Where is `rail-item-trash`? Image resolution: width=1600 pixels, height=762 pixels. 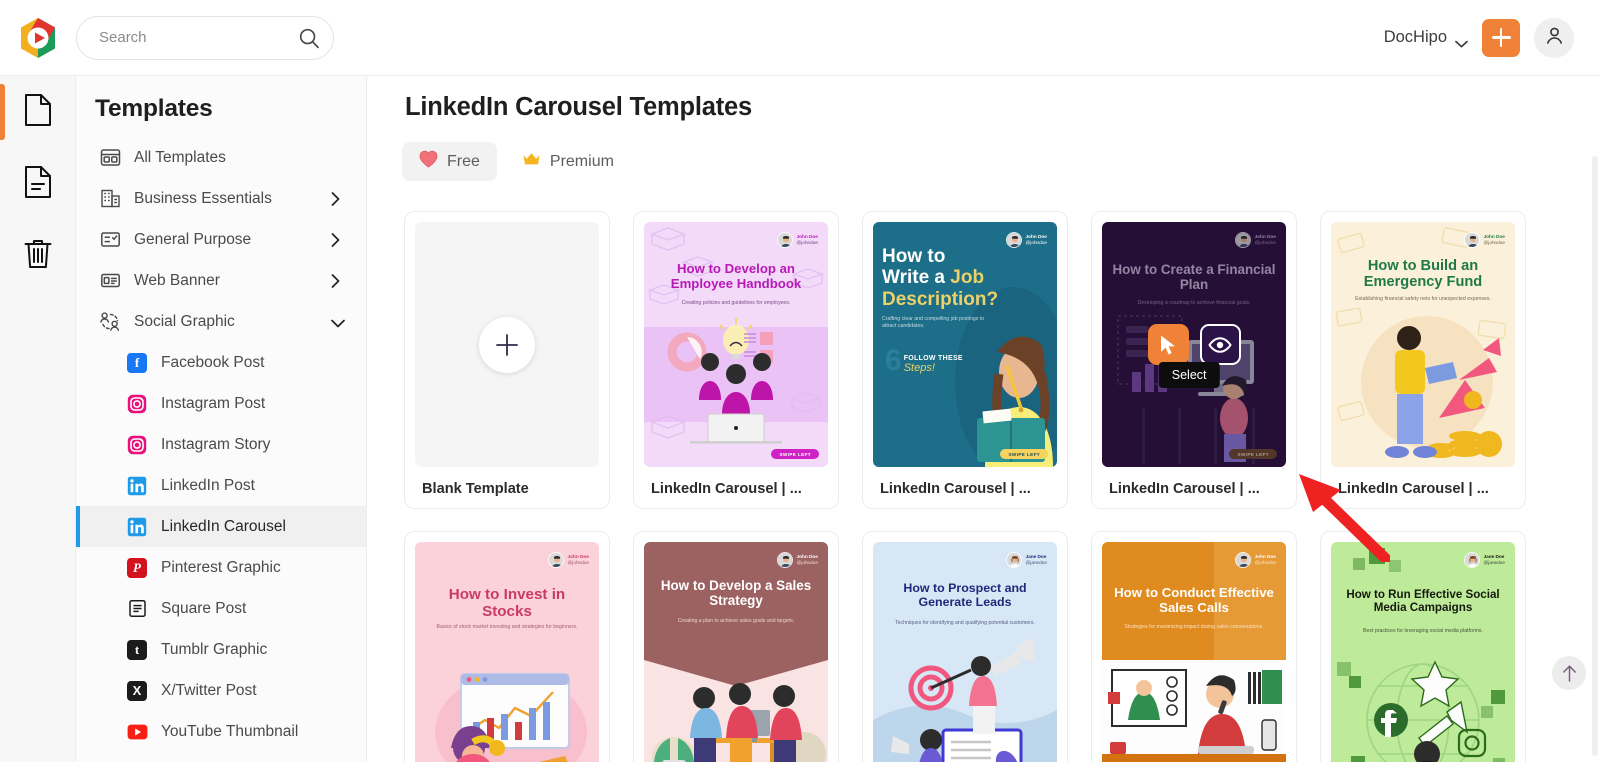 rail-item-trash is located at coordinates (38, 256).